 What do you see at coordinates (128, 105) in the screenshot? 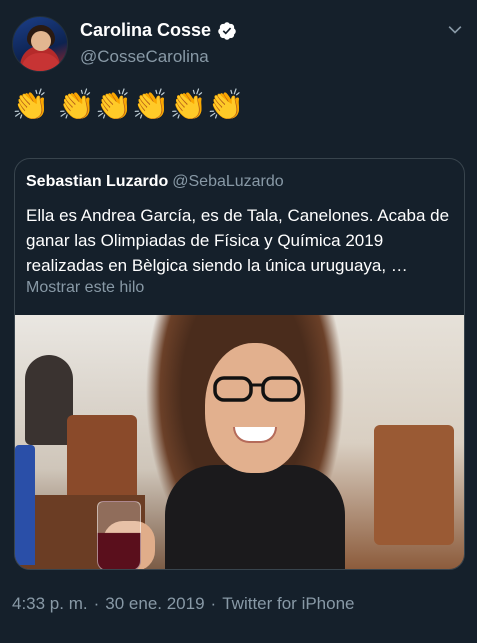
I see `tweet-text: 👏 👏👏👏👏👏` at bounding box center [128, 105].